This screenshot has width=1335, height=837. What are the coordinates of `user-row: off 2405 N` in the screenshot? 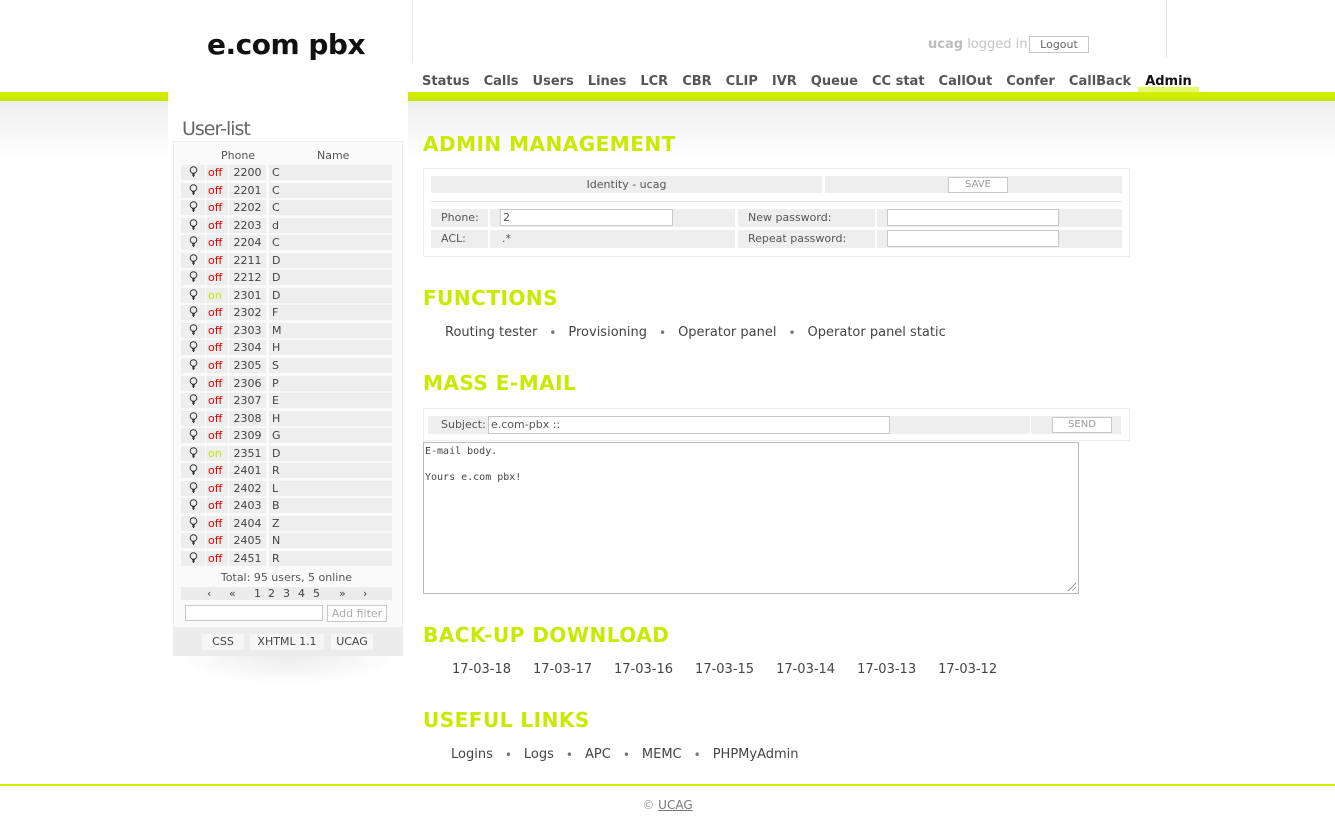 It's located at (286, 542).